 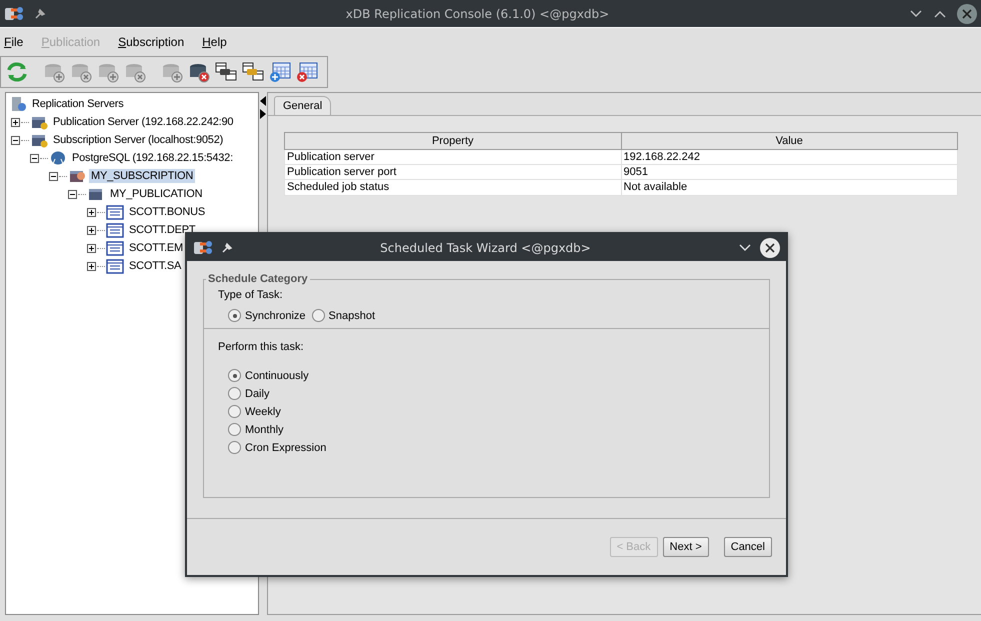 What do you see at coordinates (151, 42) in the screenshot?
I see `menu-item: Subscription` at bounding box center [151, 42].